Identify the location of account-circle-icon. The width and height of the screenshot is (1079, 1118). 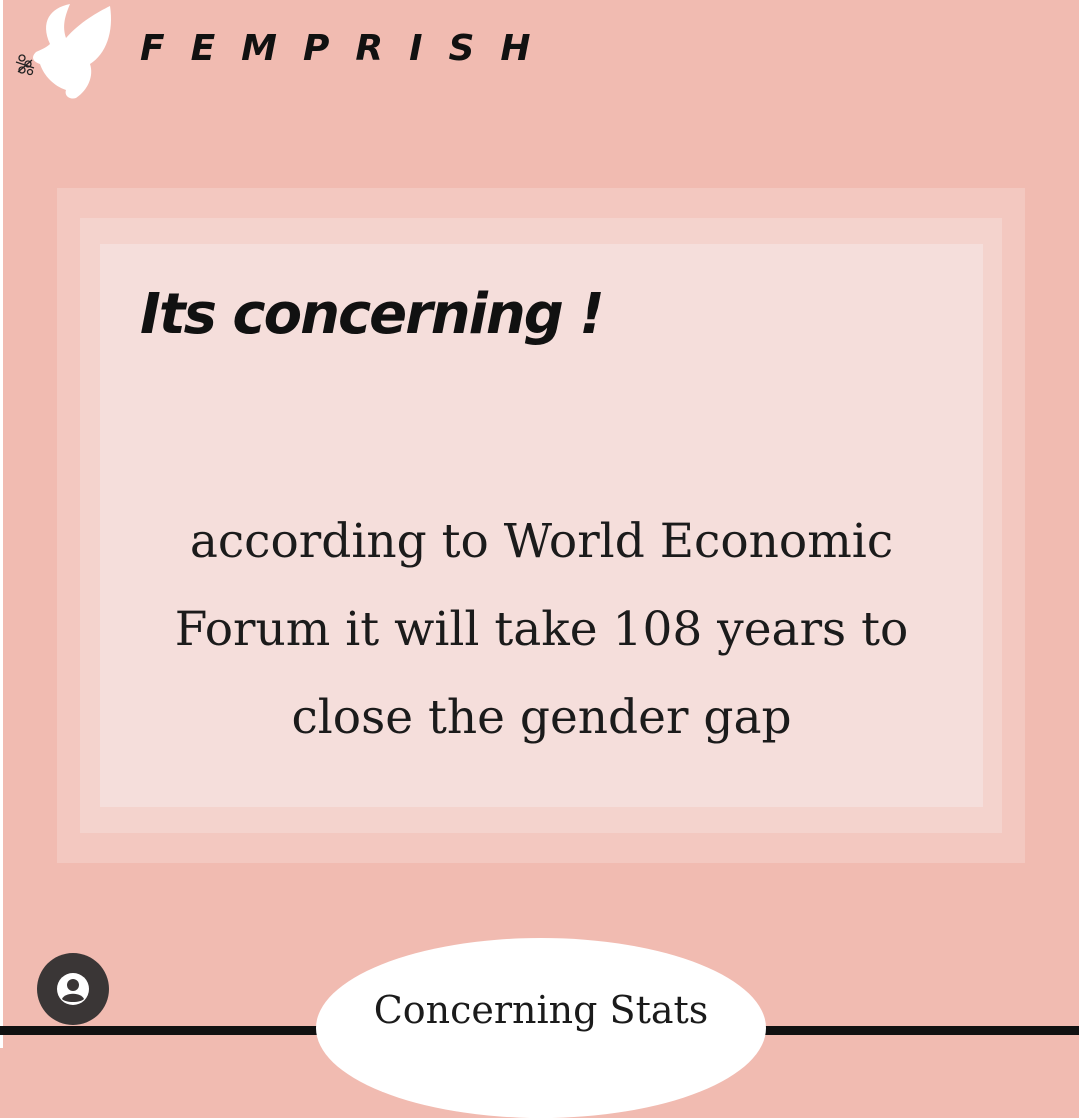
(73, 989).